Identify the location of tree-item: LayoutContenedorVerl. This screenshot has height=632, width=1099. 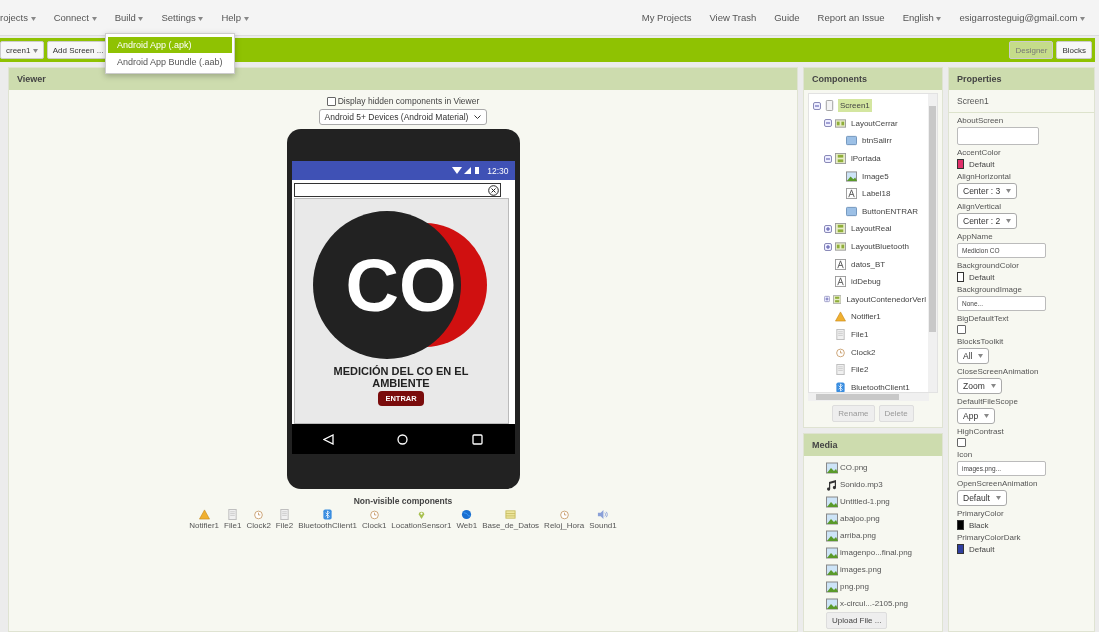
(886, 299).